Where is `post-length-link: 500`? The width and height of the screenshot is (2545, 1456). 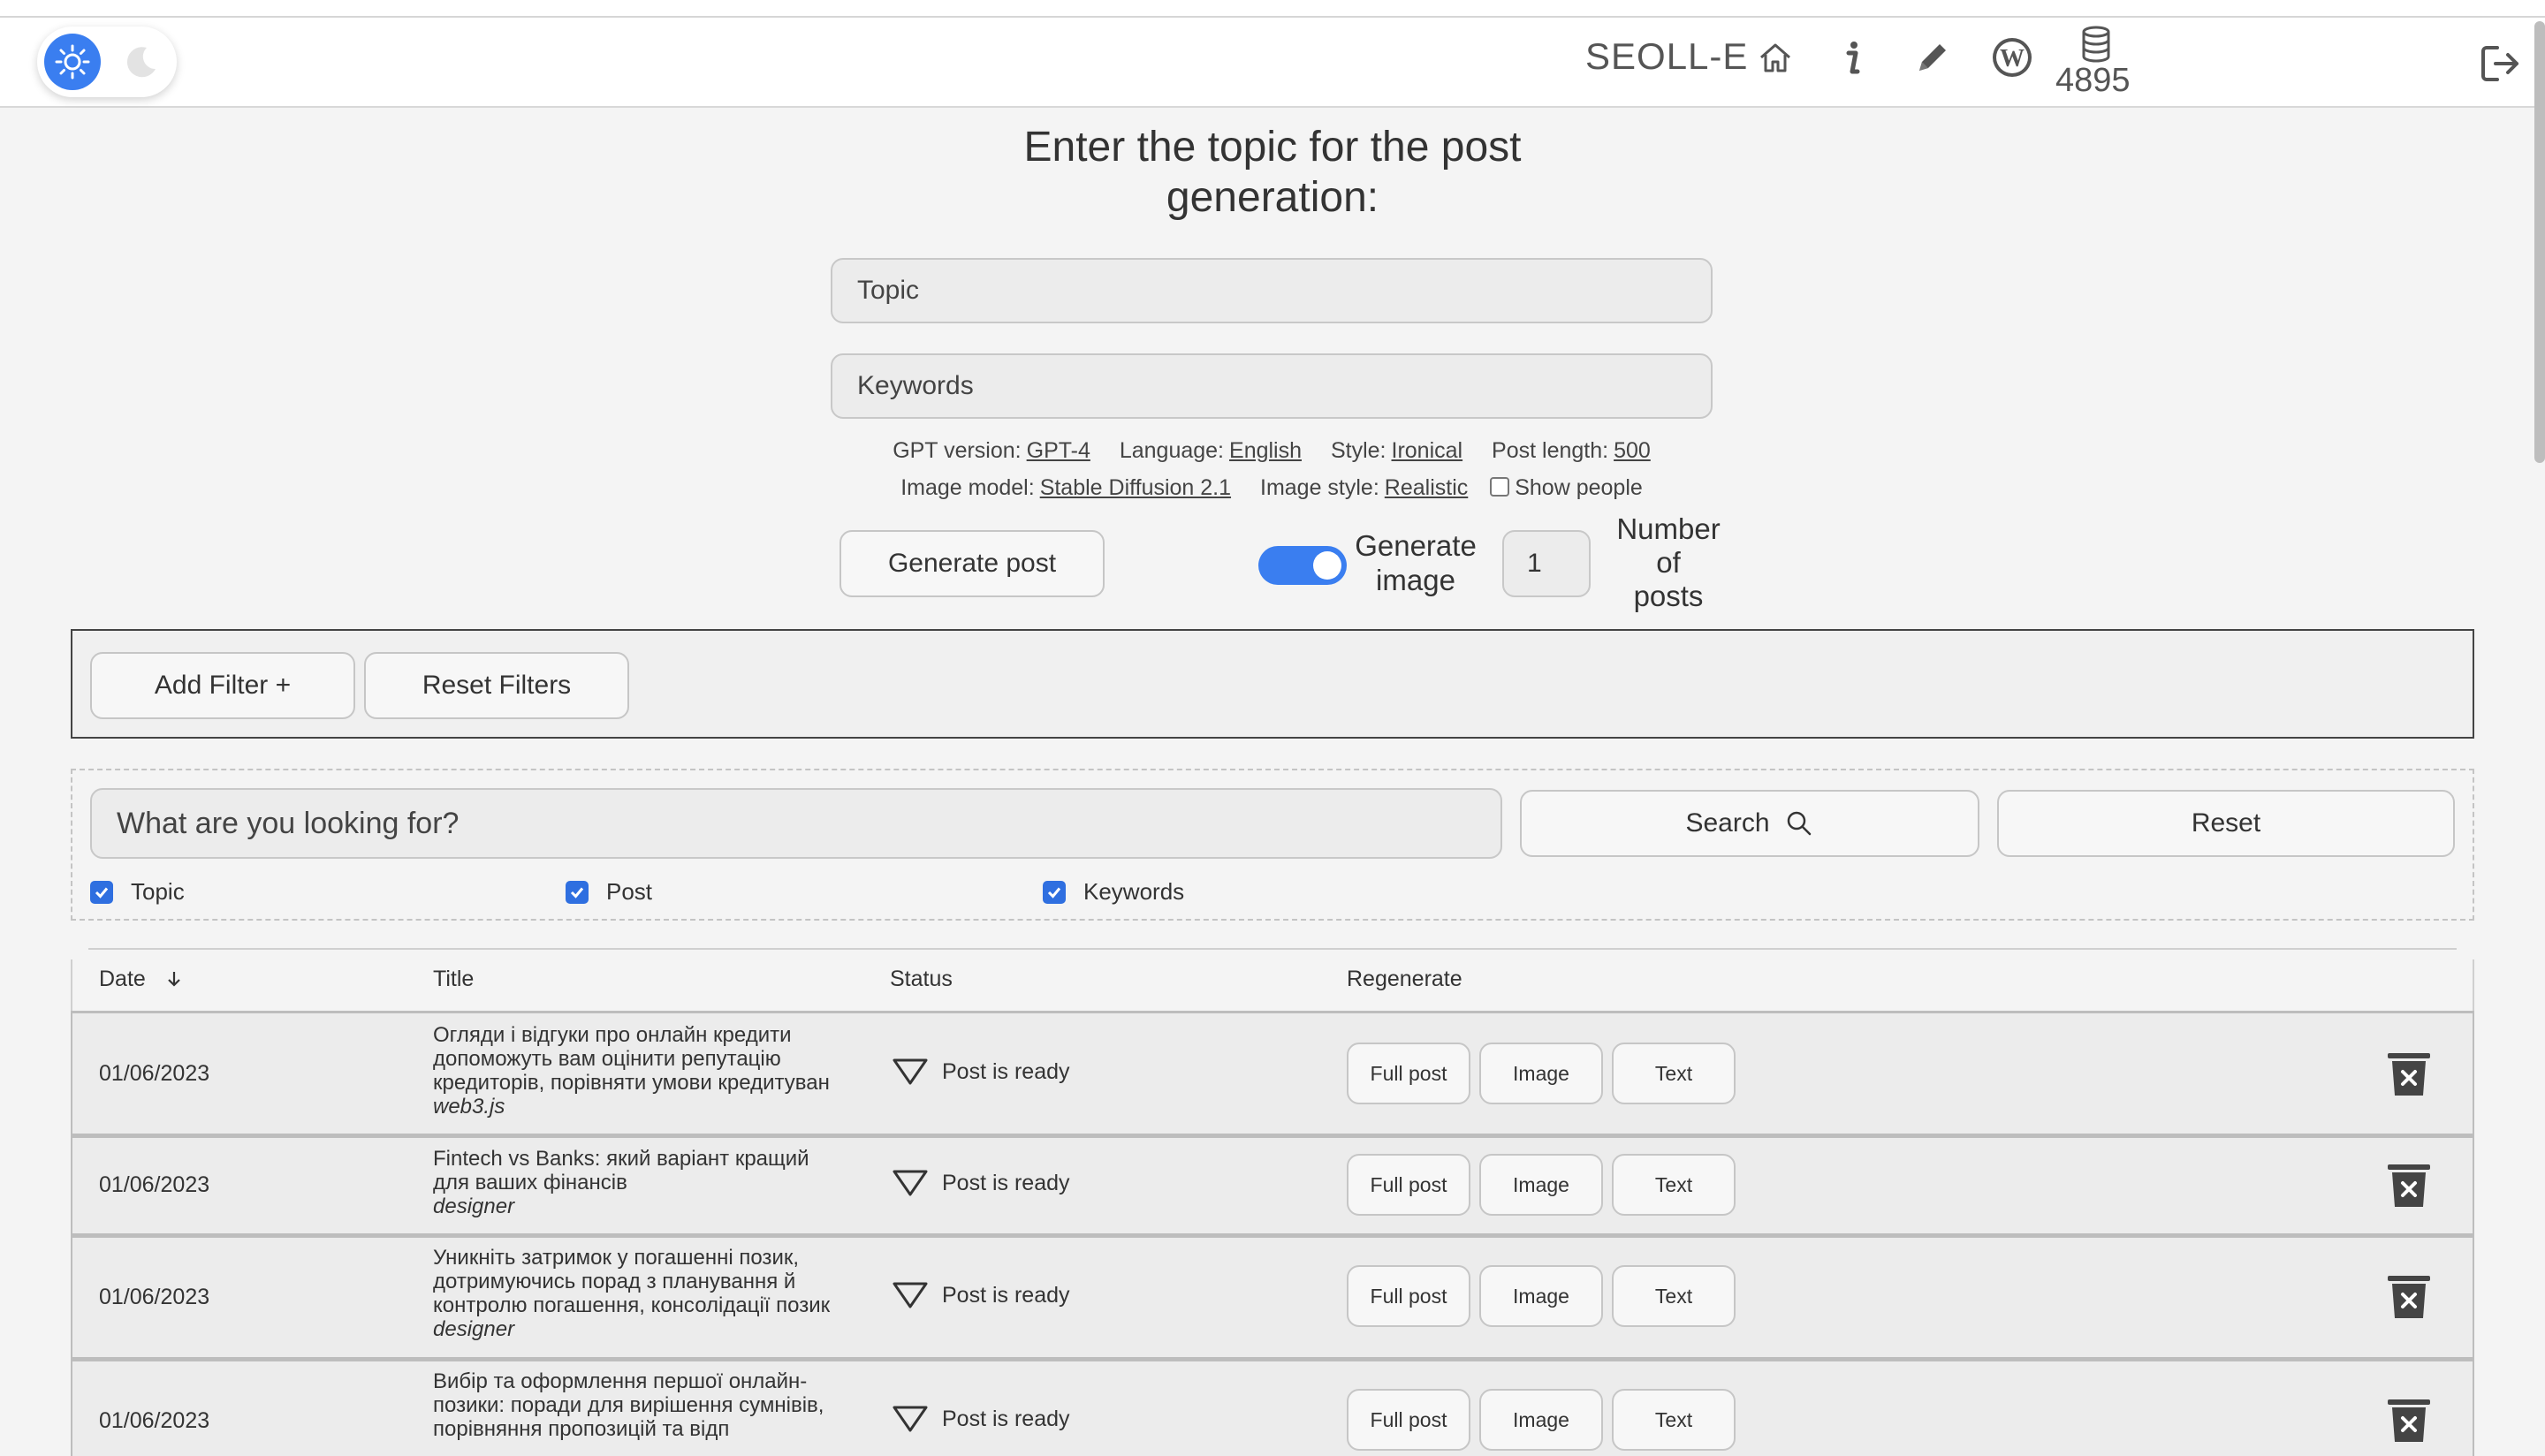
post-length-link: 500 is located at coordinates (1632, 450).